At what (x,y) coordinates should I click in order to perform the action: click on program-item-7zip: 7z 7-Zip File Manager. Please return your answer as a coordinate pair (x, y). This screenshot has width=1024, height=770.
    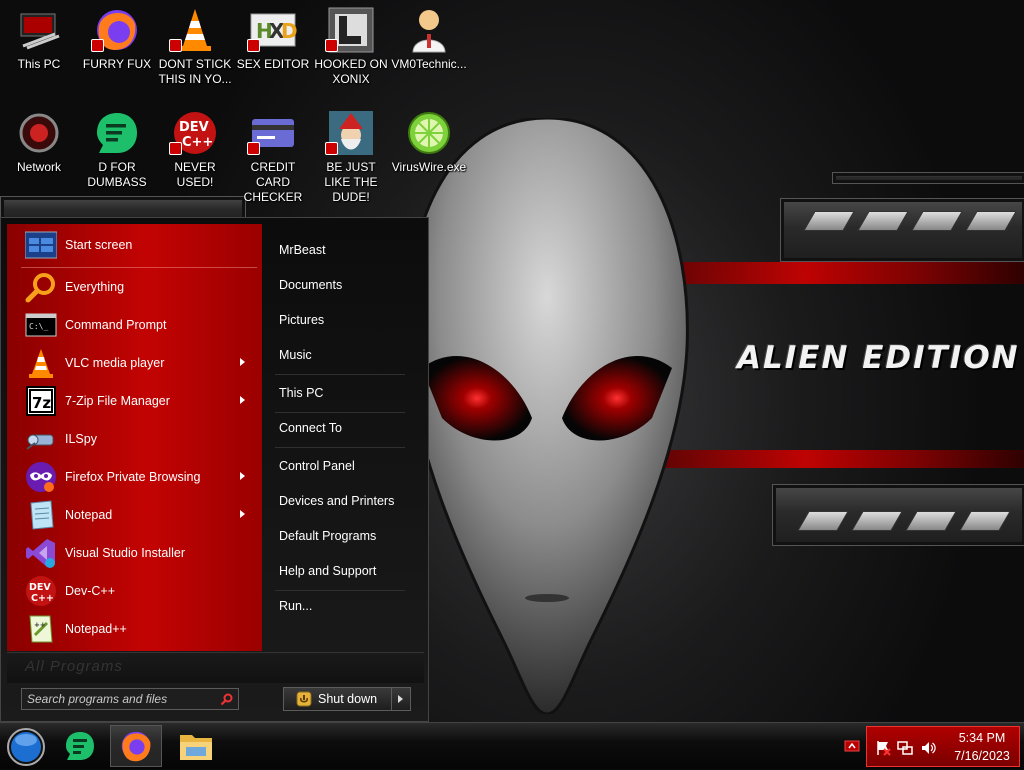
    Looking at the image, I should click on (134, 401).